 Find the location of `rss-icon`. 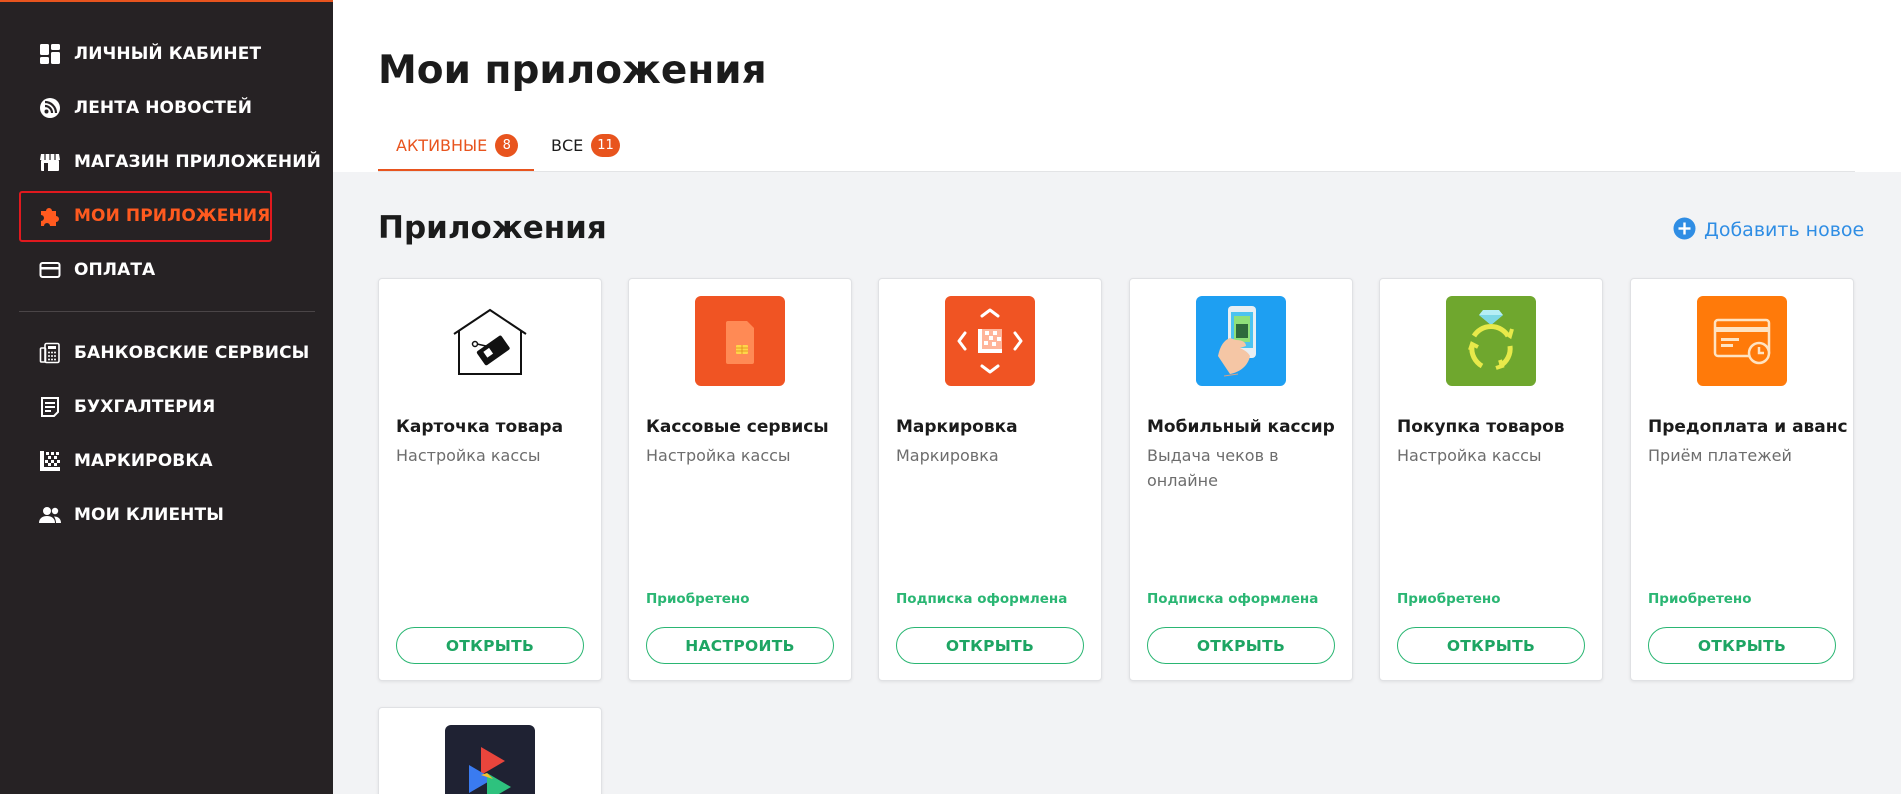

rss-icon is located at coordinates (50, 108).